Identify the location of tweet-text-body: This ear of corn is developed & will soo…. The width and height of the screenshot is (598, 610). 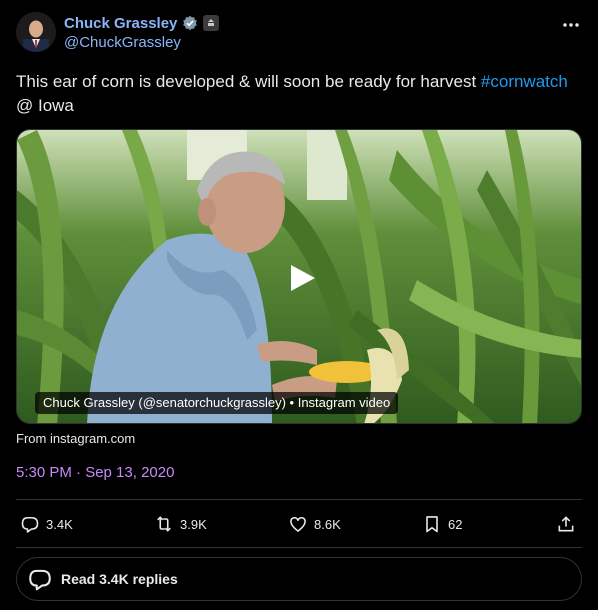
(248, 81).